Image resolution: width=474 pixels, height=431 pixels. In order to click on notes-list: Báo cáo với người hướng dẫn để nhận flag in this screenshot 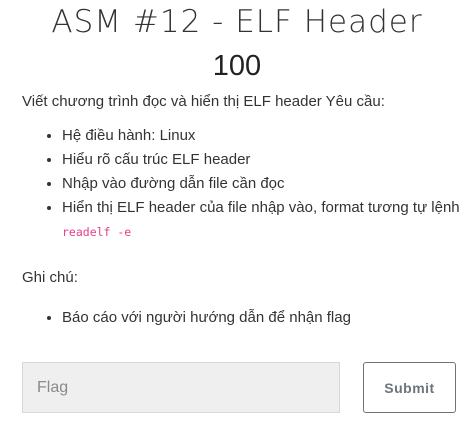, I will do `click(243, 318)`.